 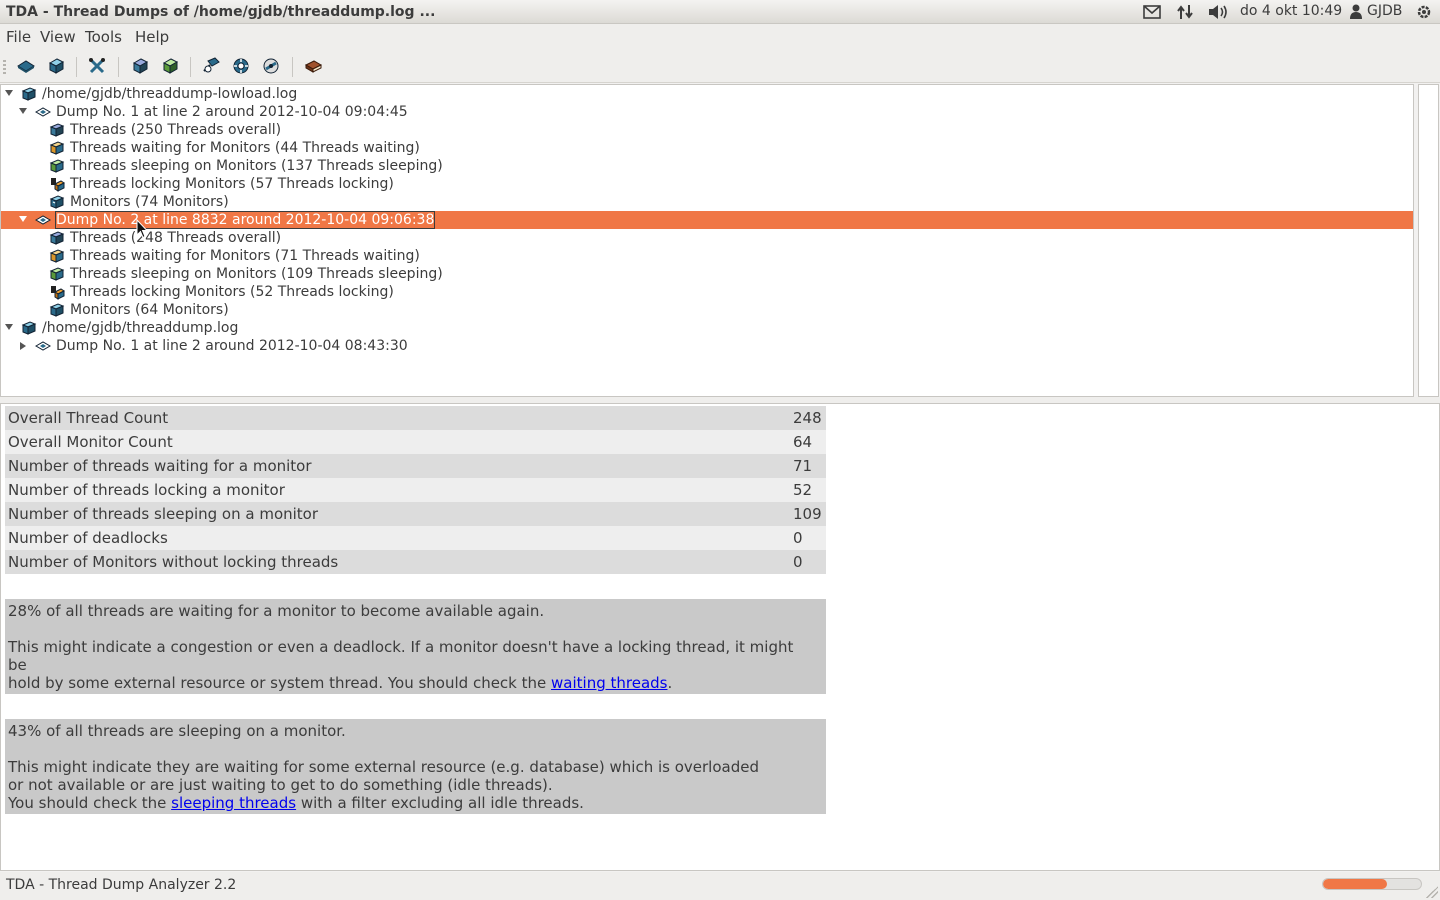 I want to click on stat-row: Overall Thread Count 248, so click(x=415, y=418).